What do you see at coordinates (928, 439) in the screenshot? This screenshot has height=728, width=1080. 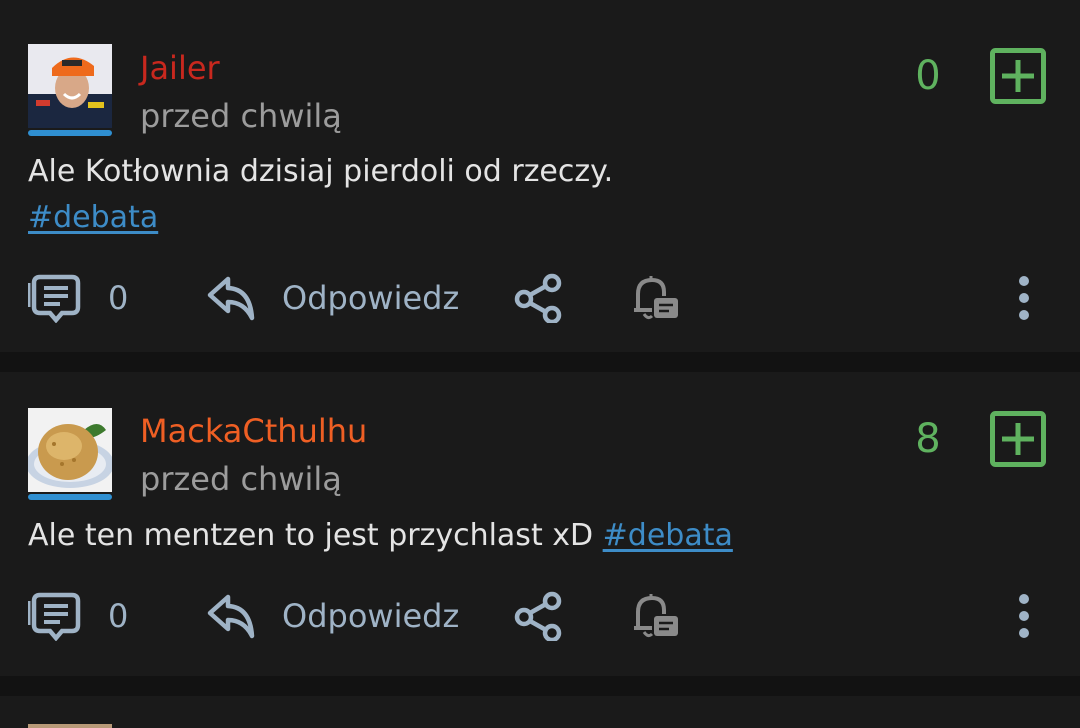 I see `vote-score: 8` at bounding box center [928, 439].